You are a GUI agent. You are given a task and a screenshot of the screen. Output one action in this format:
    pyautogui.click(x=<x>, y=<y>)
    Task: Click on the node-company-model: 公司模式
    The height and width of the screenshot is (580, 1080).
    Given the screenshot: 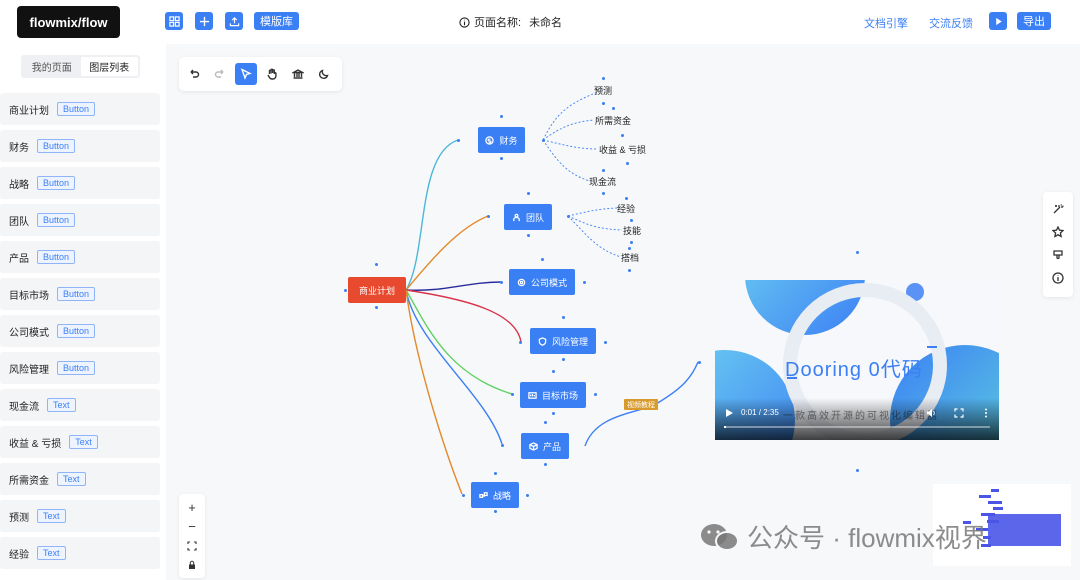 What is the action you would take?
    pyautogui.click(x=542, y=282)
    